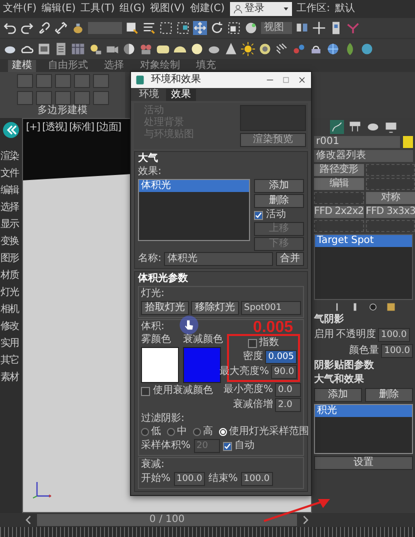  What do you see at coordinates (10, 28) in the screenshot?
I see `undo-icon` at bounding box center [10, 28].